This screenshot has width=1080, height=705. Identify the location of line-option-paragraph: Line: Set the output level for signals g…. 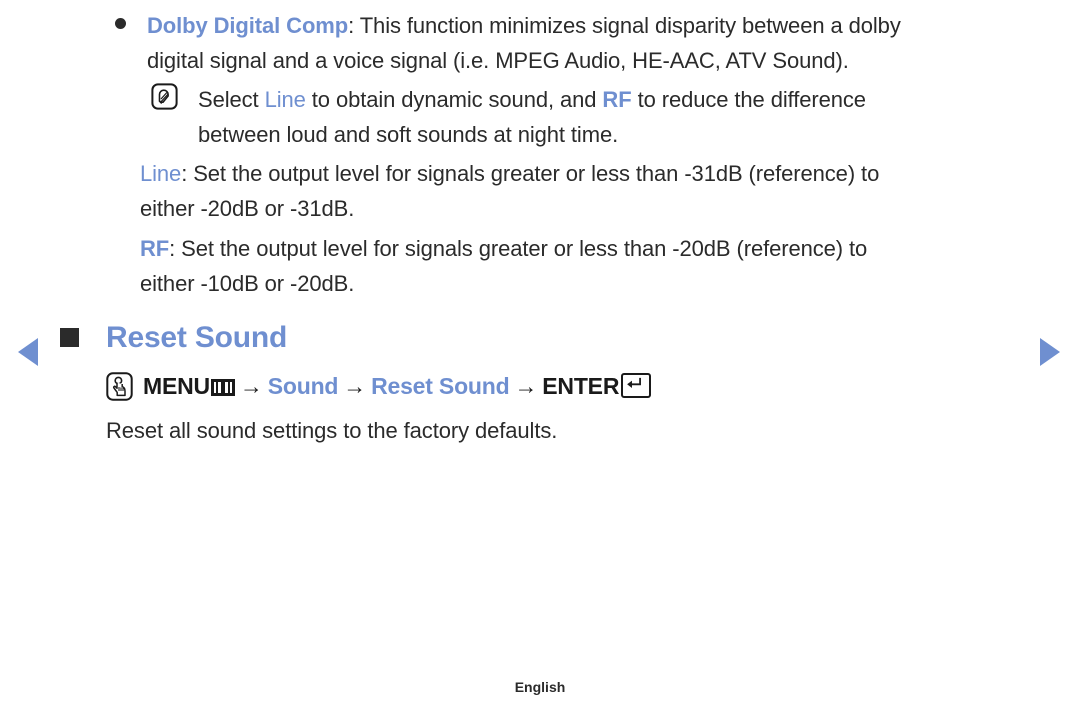
(590, 191).